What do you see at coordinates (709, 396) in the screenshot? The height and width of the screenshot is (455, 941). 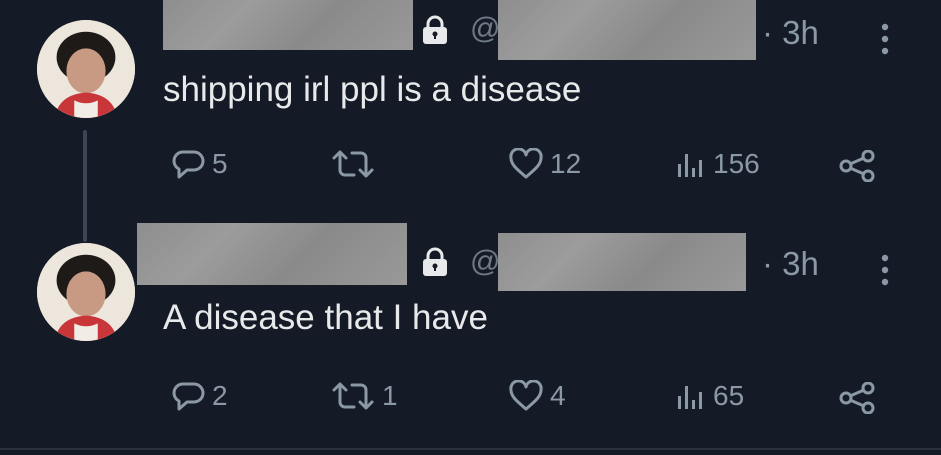 I see `views-button: 65` at bounding box center [709, 396].